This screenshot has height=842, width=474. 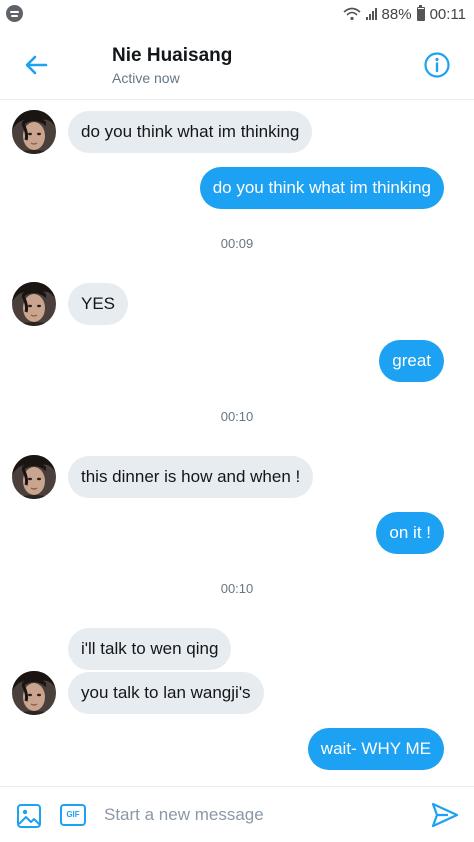 What do you see at coordinates (410, 533) in the screenshot?
I see `outgoing-message: on it !` at bounding box center [410, 533].